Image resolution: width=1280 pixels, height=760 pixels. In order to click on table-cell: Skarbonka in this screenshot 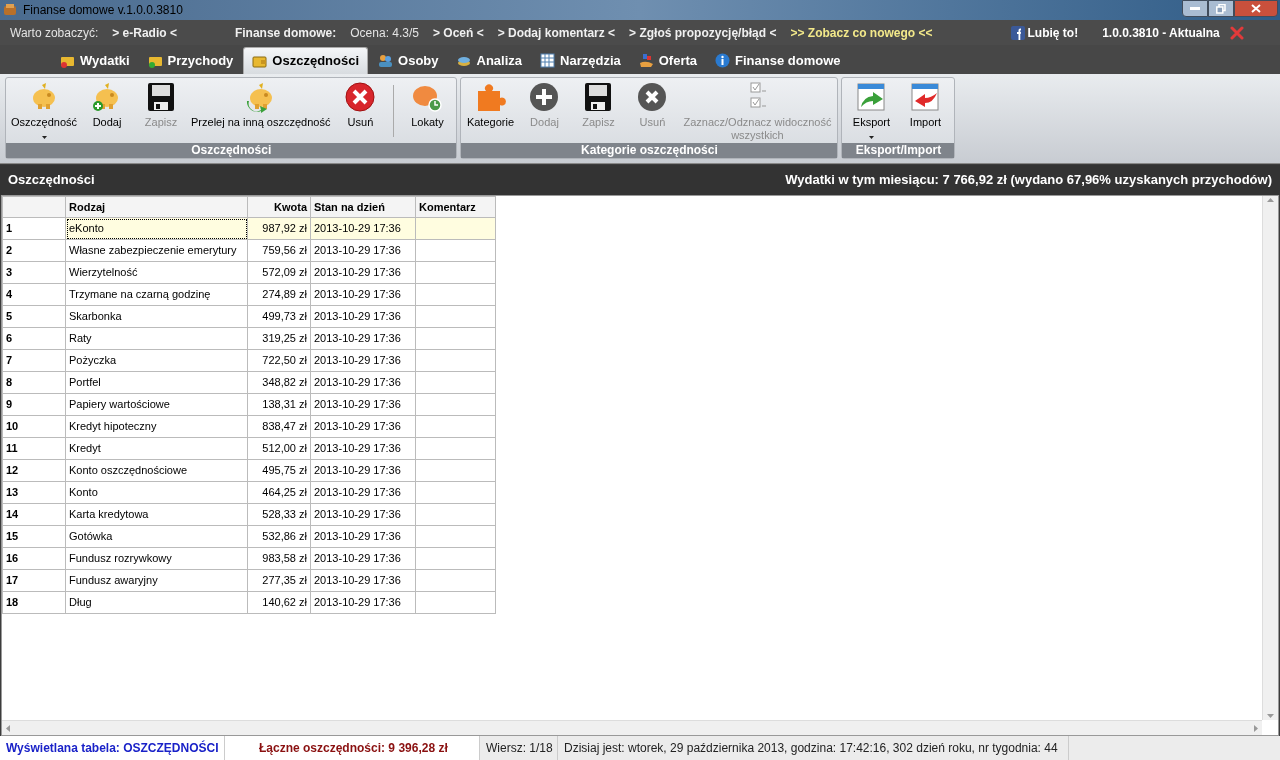, I will do `click(156, 316)`.